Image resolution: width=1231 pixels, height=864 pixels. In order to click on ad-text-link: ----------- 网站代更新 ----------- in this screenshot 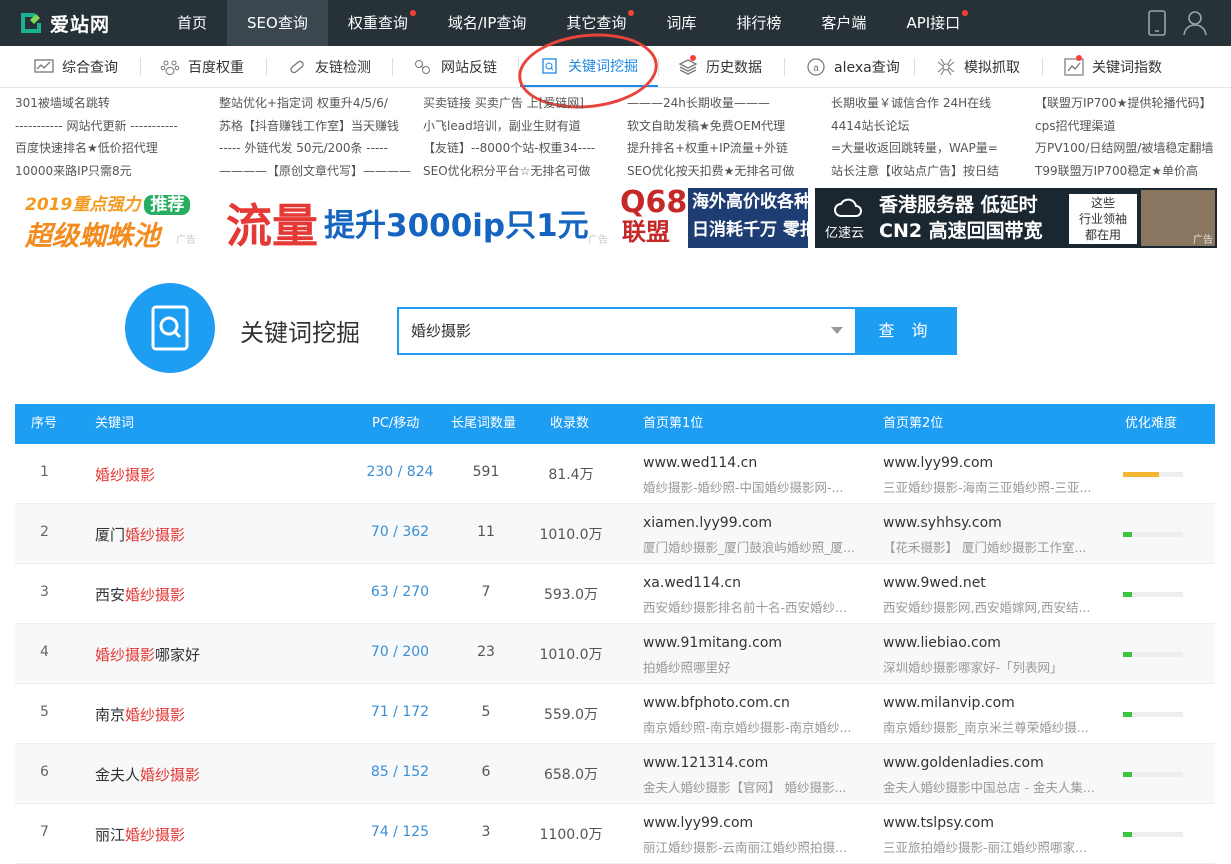, I will do `click(115, 126)`.